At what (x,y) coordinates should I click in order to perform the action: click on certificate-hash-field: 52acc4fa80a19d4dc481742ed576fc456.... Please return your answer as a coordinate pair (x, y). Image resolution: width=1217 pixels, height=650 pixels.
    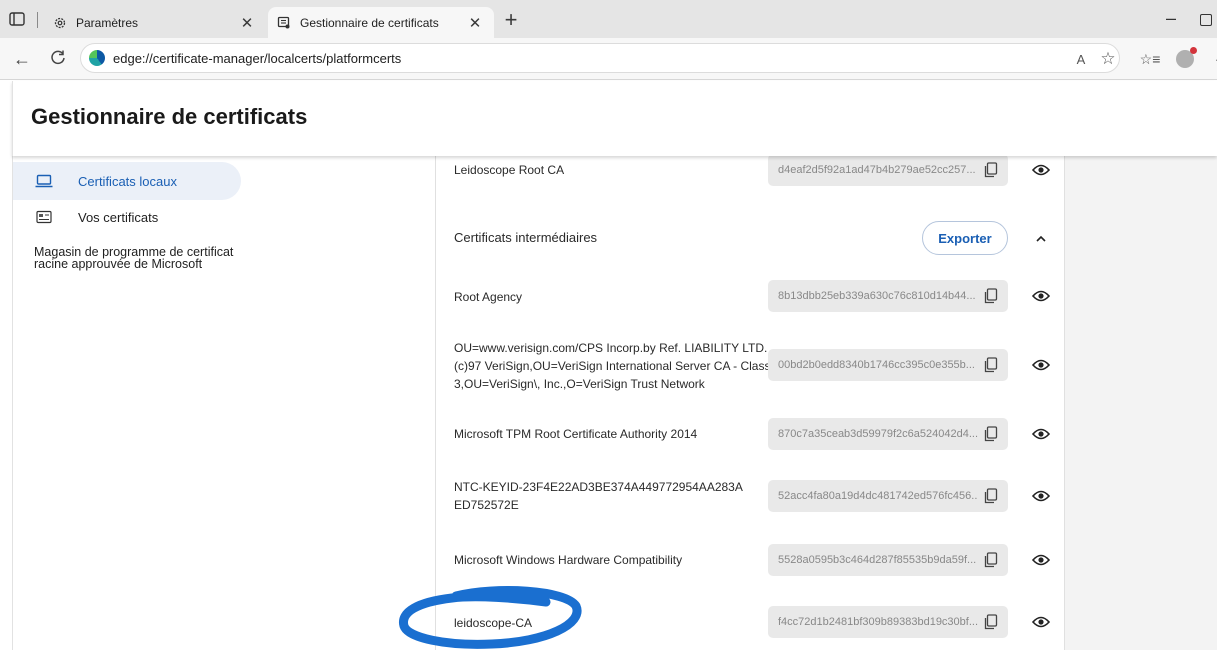
    Looking at the image, I should click on (888, 496).